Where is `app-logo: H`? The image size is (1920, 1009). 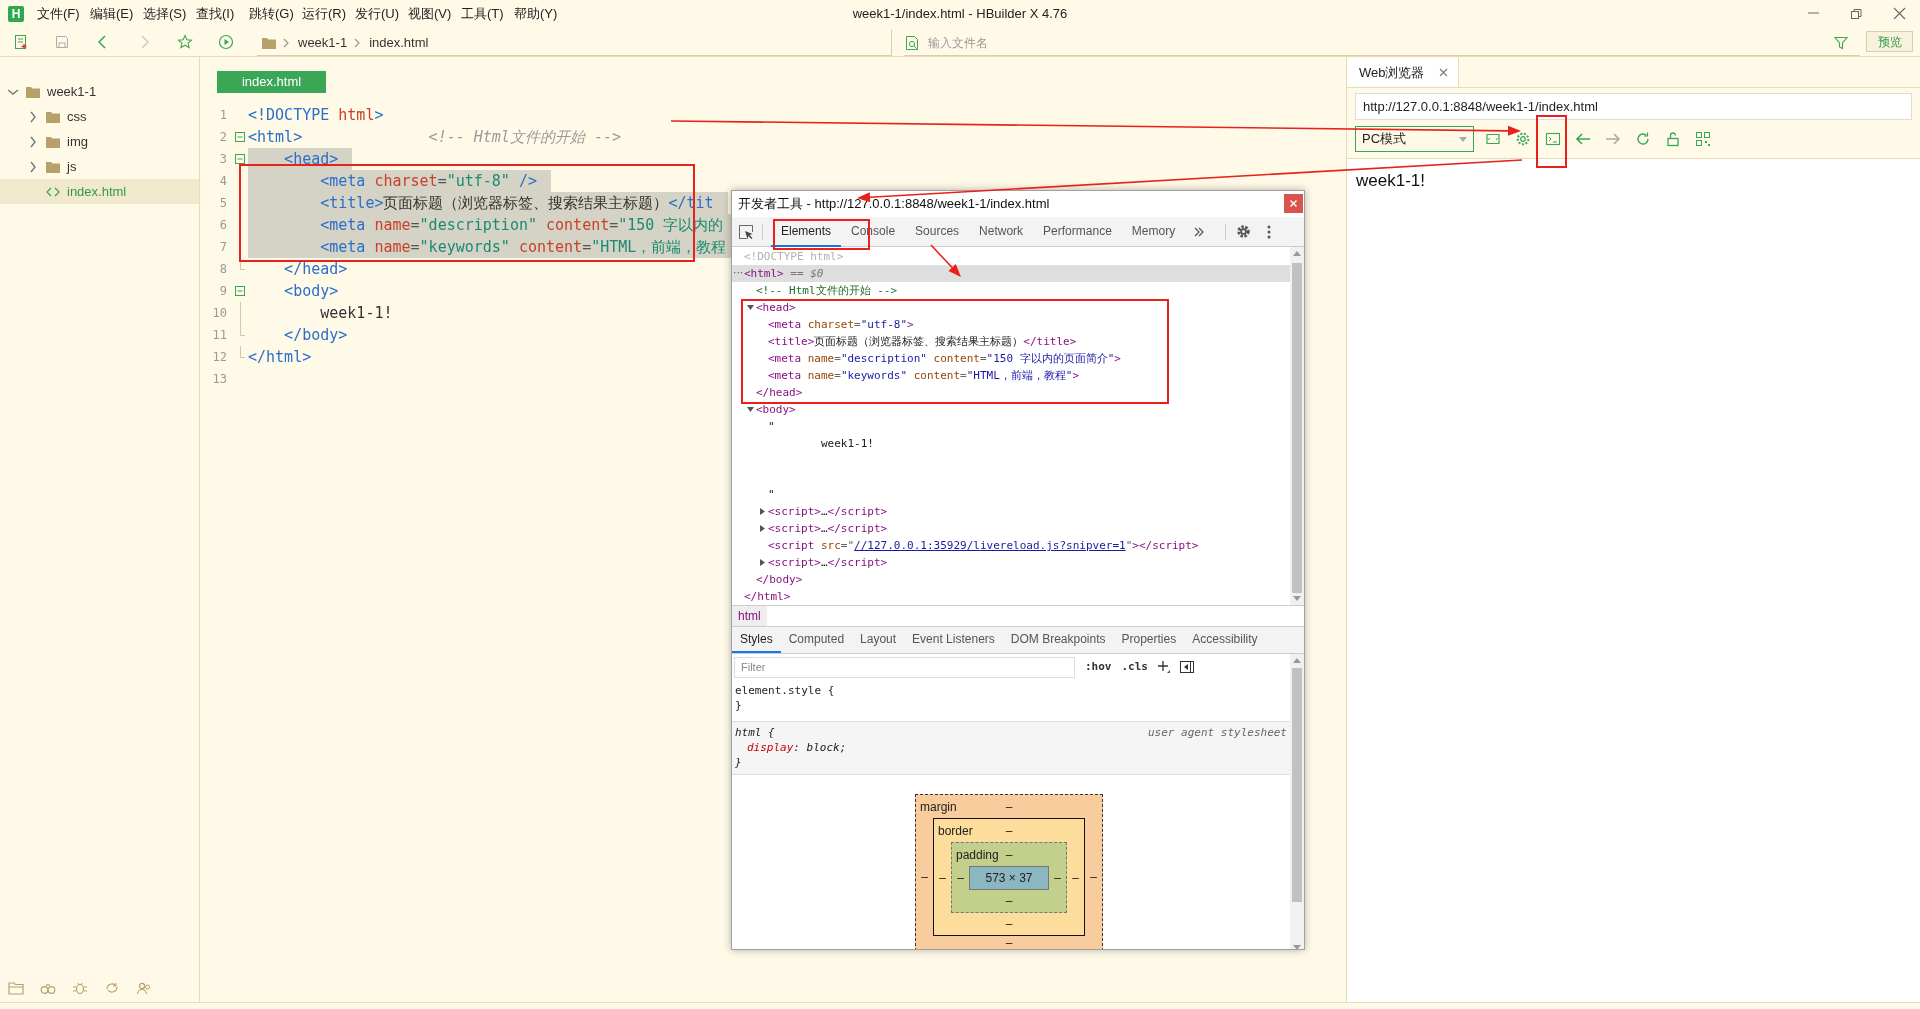
app-logo: H is located at coordinates (16, 13).